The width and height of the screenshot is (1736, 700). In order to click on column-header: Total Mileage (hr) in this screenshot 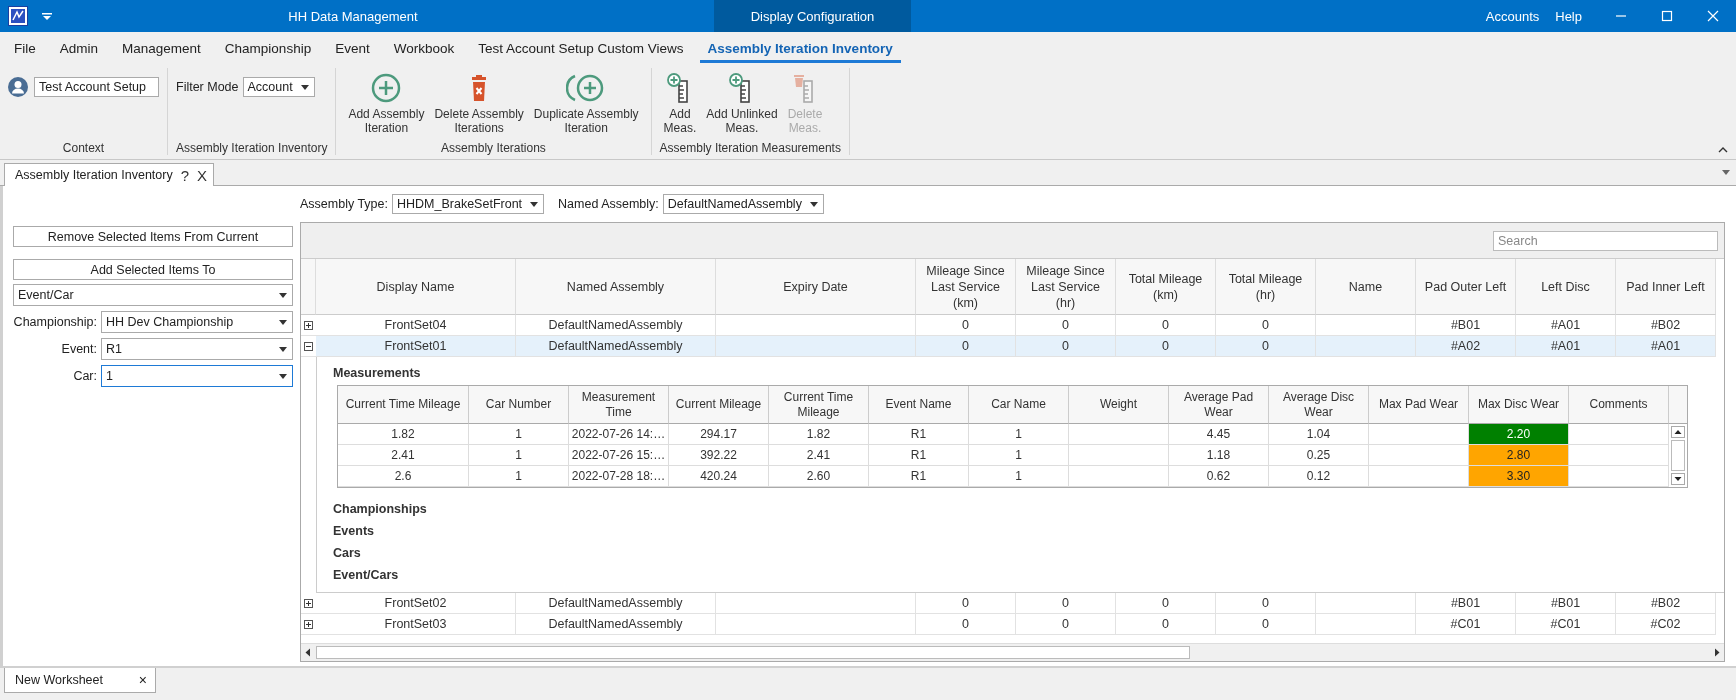, I will do `click(1266, 287)`.